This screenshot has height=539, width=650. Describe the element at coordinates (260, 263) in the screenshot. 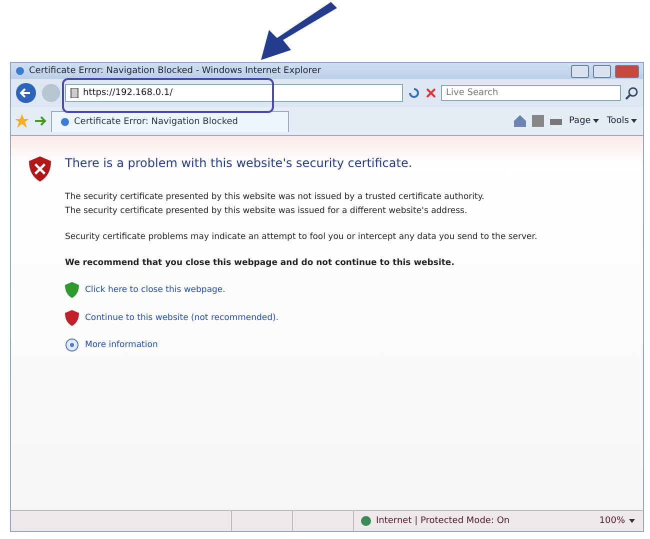

I see `recommendation-text: We recommend that you close this webpage and do not continue to this website.` at that location.